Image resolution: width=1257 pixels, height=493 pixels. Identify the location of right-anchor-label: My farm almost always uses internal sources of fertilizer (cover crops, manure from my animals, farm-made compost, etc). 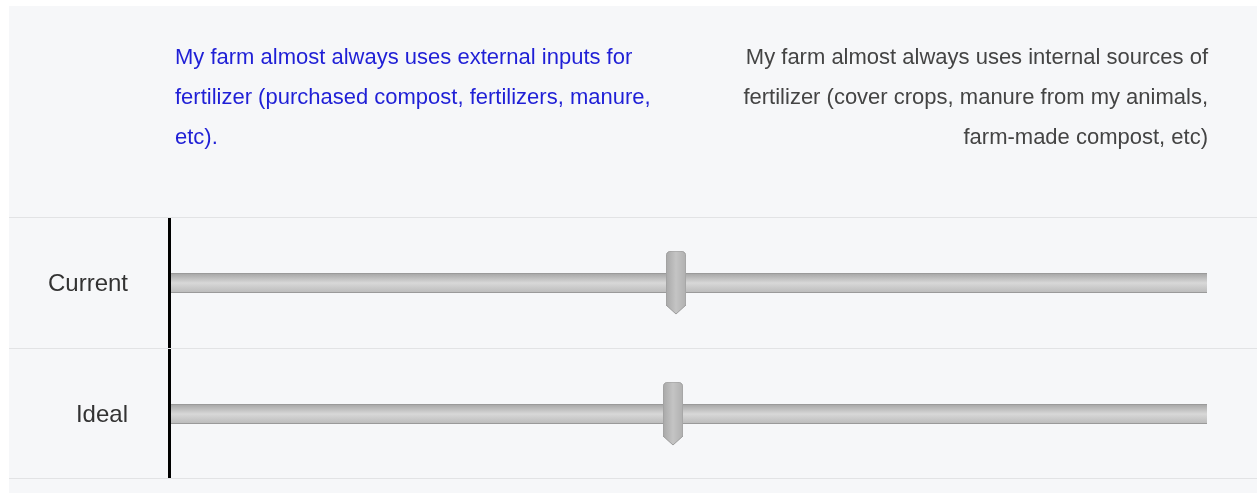
(975, 97).